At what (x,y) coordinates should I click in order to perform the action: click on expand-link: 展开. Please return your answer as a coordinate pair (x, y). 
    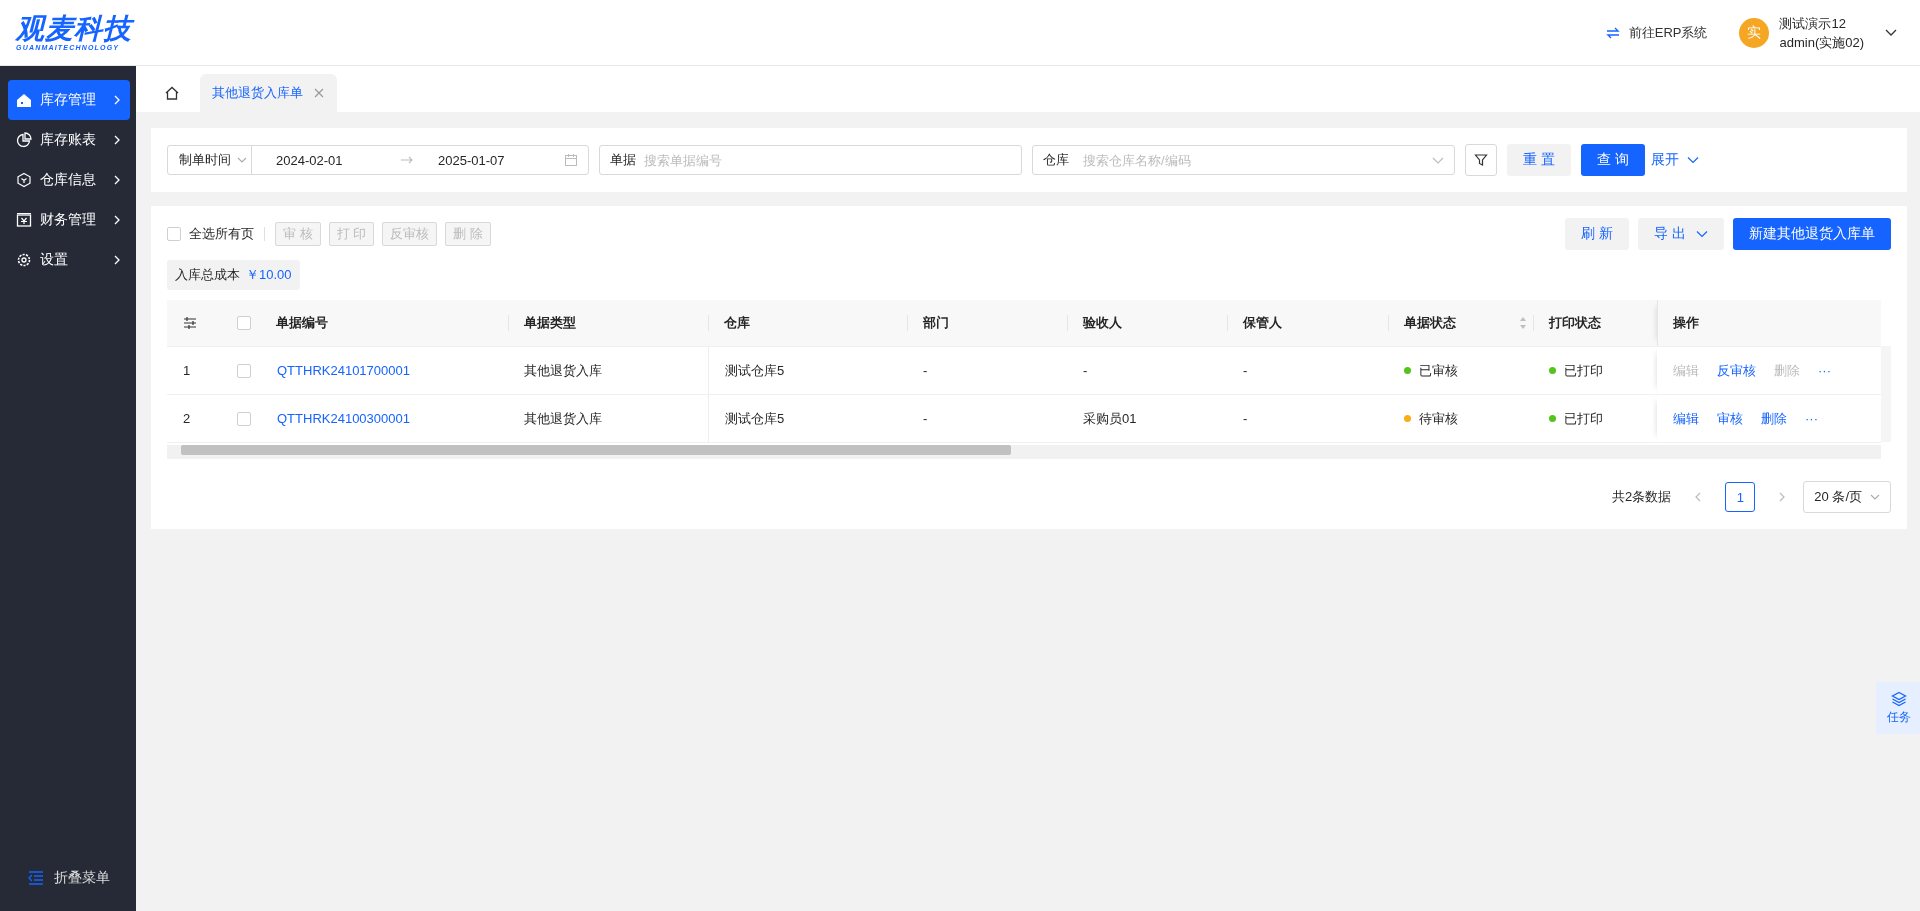
    Looking at the image, I should click on (1674, 160).